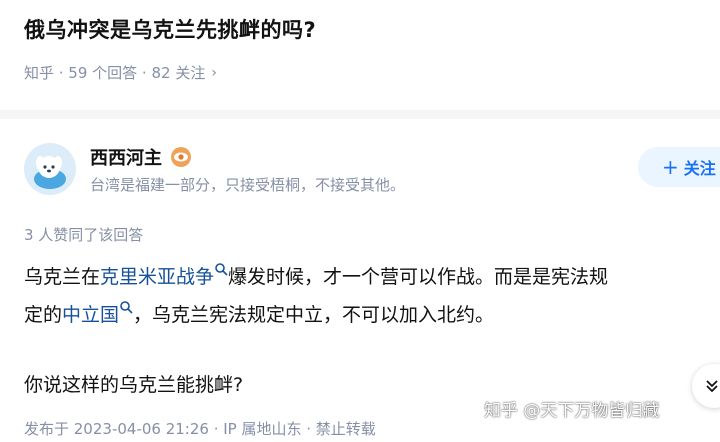 Image resolution: width=720 pixels, height=442 pixels. Describe the element at coordinates (670, 167) in the screenshot. I see `plus-icon: +` at that location.